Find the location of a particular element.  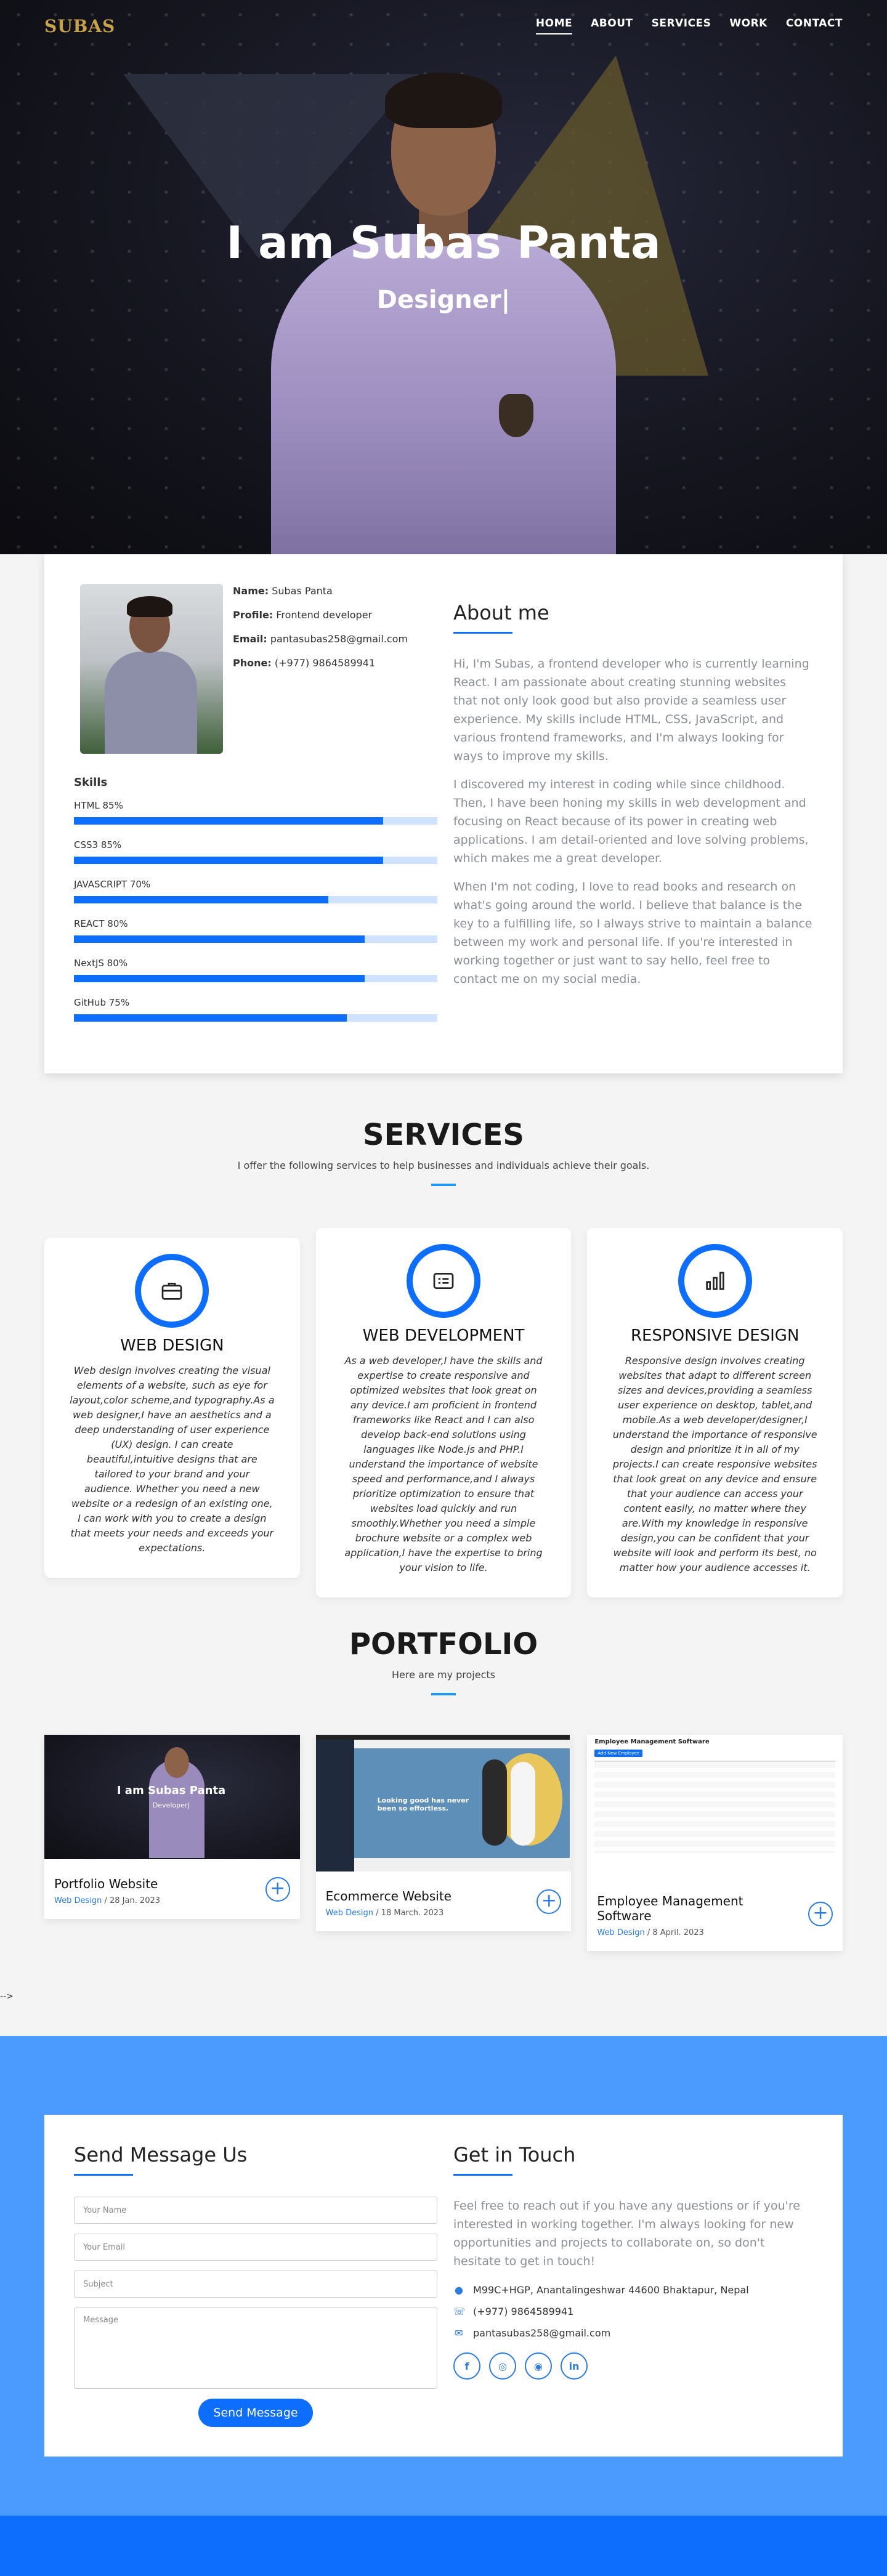

hero-text: I am Subas Panta Designer| is located at coordinates (443, 265).